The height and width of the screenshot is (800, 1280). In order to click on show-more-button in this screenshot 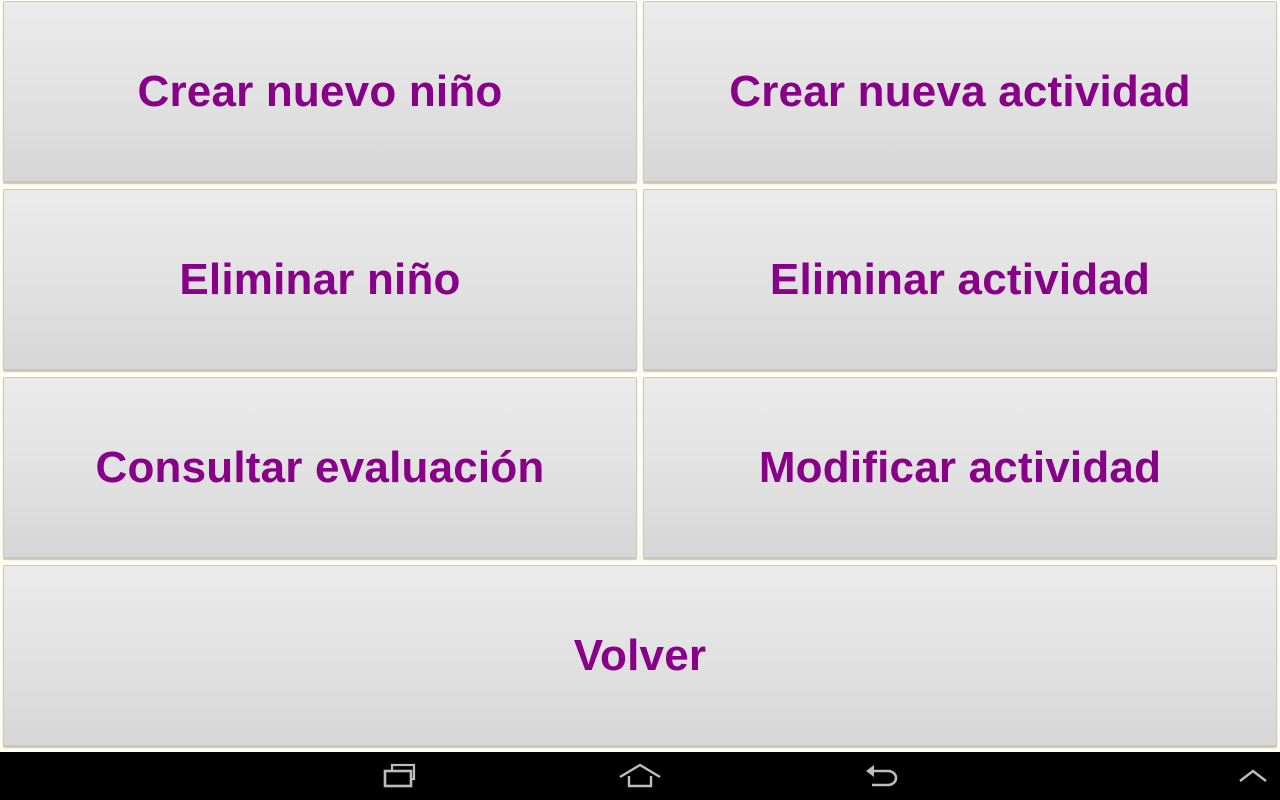, I will do `click(1253, 776)`.